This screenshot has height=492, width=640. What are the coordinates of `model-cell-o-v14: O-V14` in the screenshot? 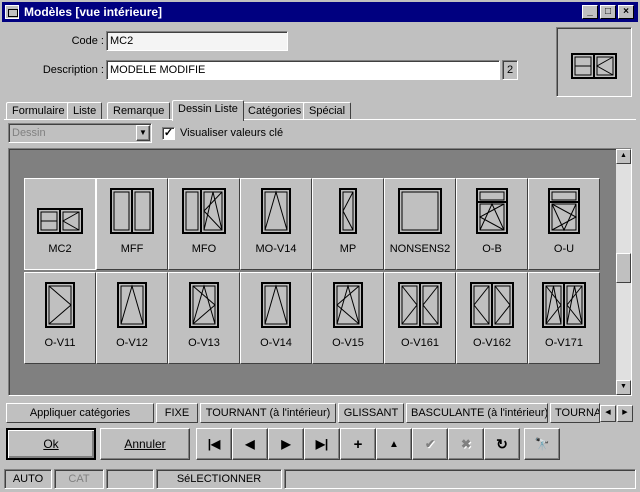 It's located at (276, 318).